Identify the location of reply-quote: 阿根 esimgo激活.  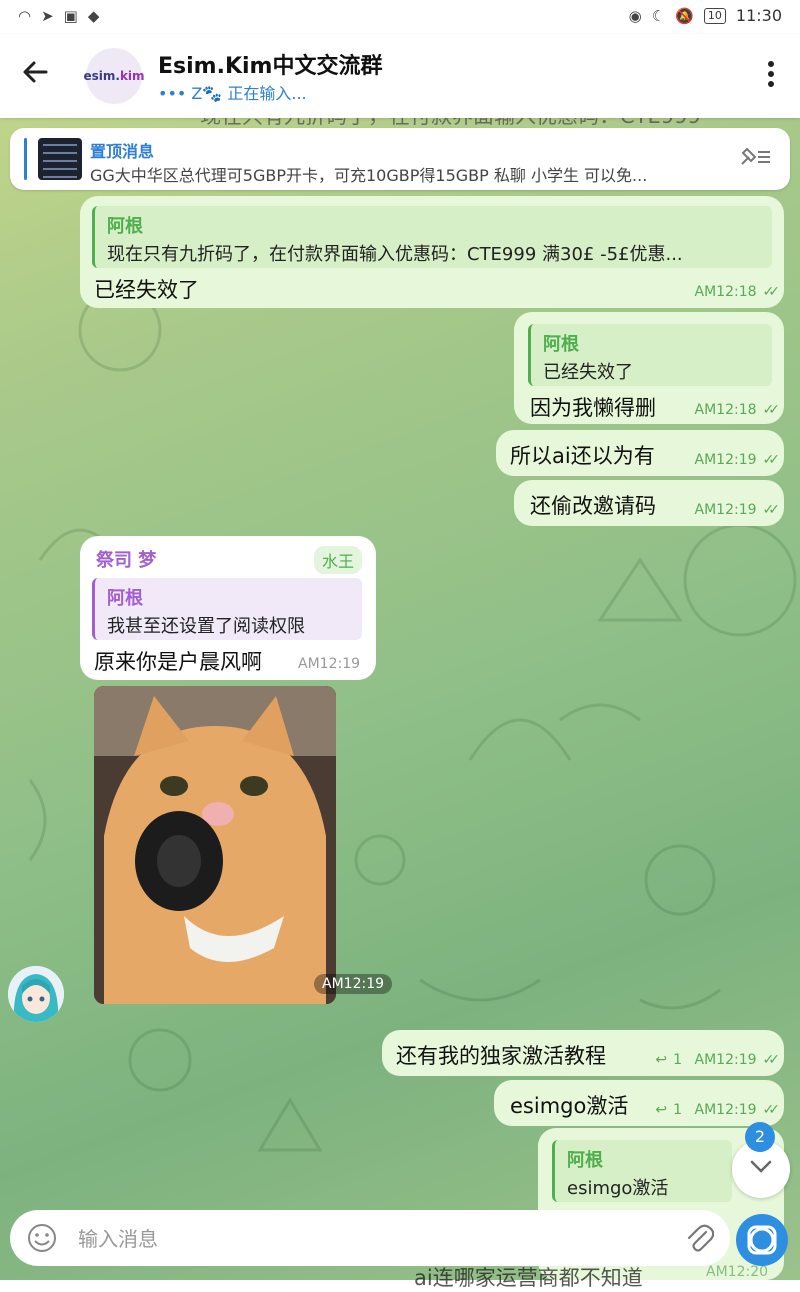
(642, 1171).